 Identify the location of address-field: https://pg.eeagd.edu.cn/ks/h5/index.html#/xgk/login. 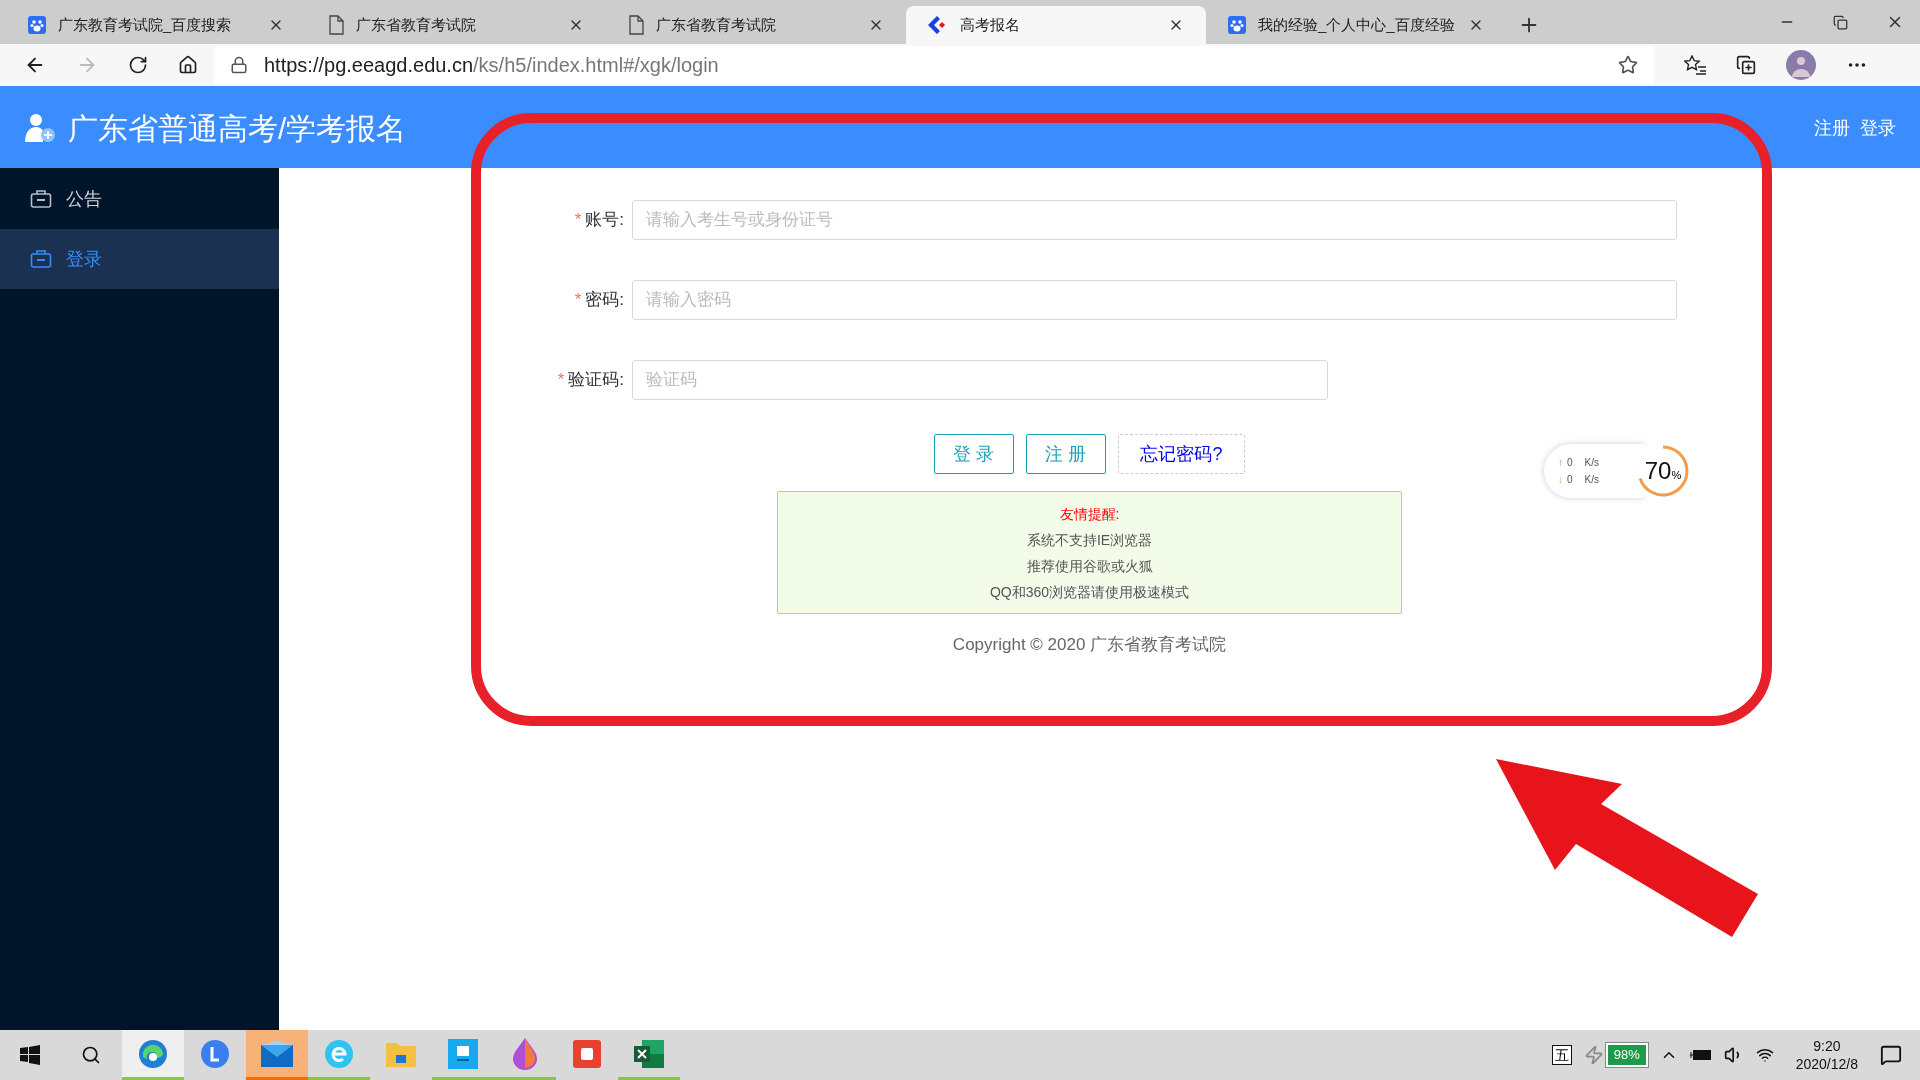
(934, 65).